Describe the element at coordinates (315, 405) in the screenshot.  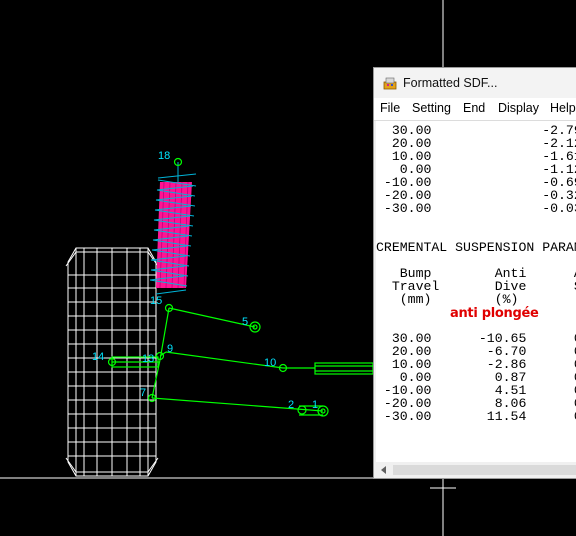
I see `point-label-1: 1` at that location.